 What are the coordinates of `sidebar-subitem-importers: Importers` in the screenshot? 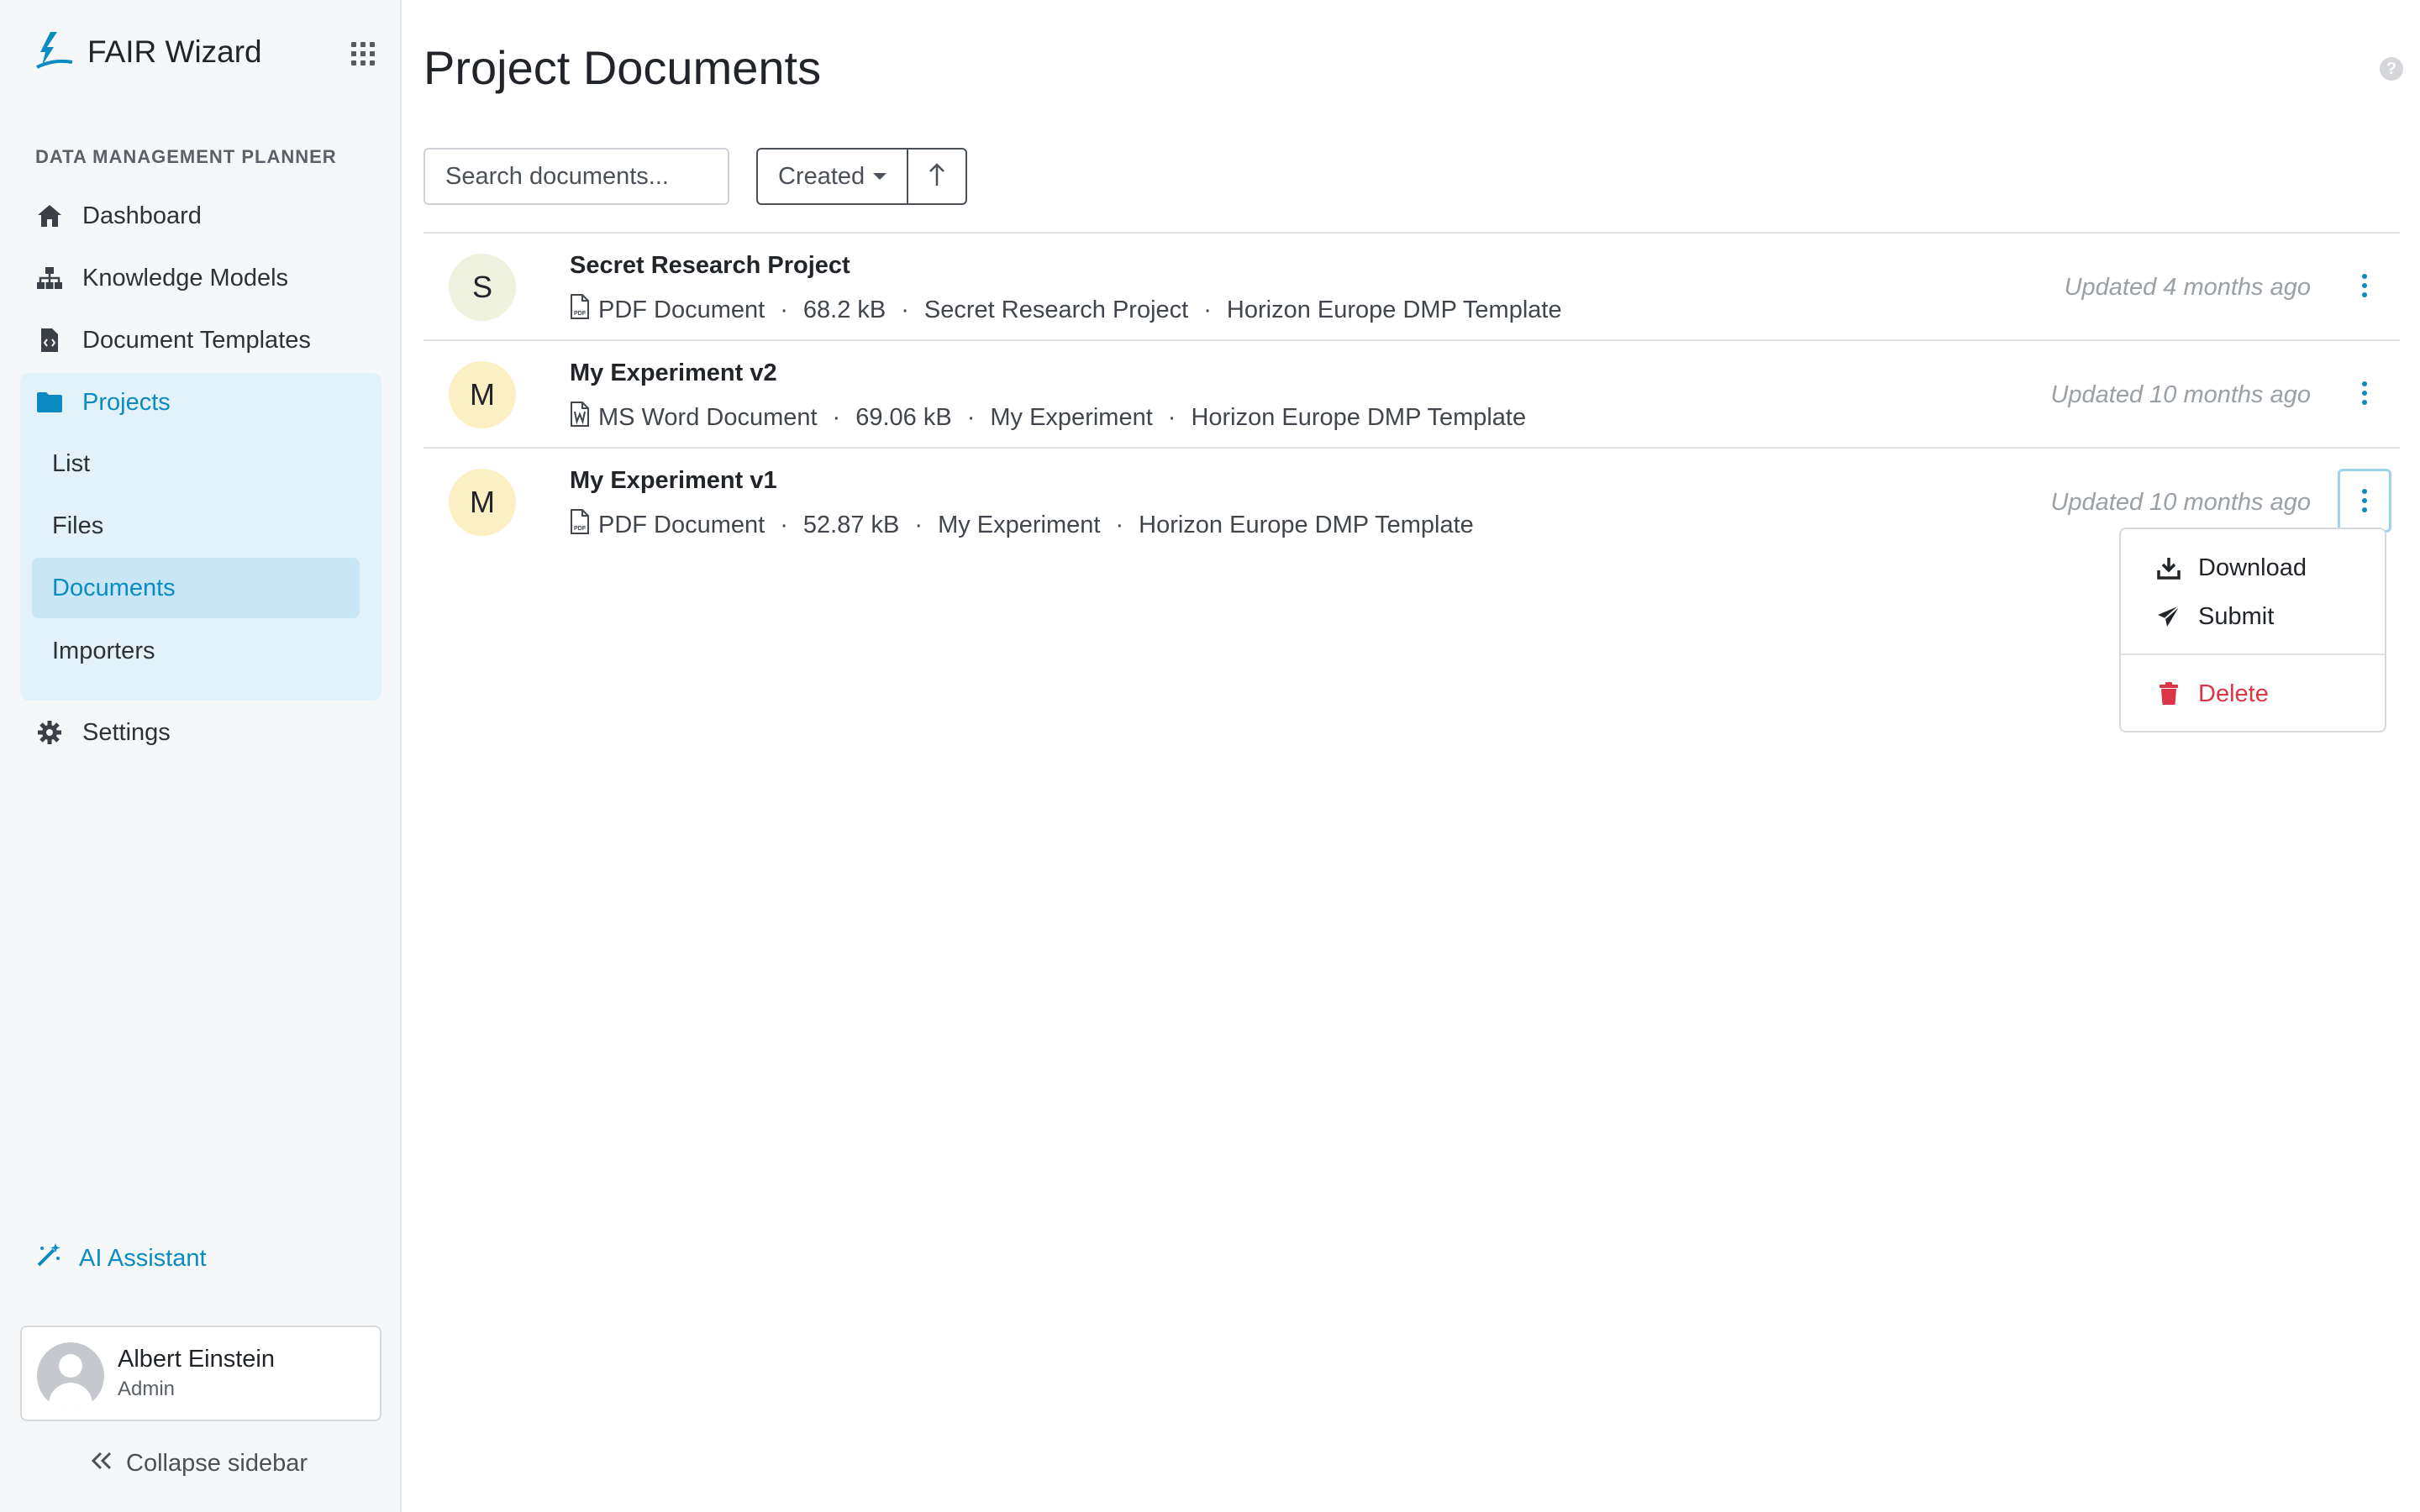 It's located at (196, 651).